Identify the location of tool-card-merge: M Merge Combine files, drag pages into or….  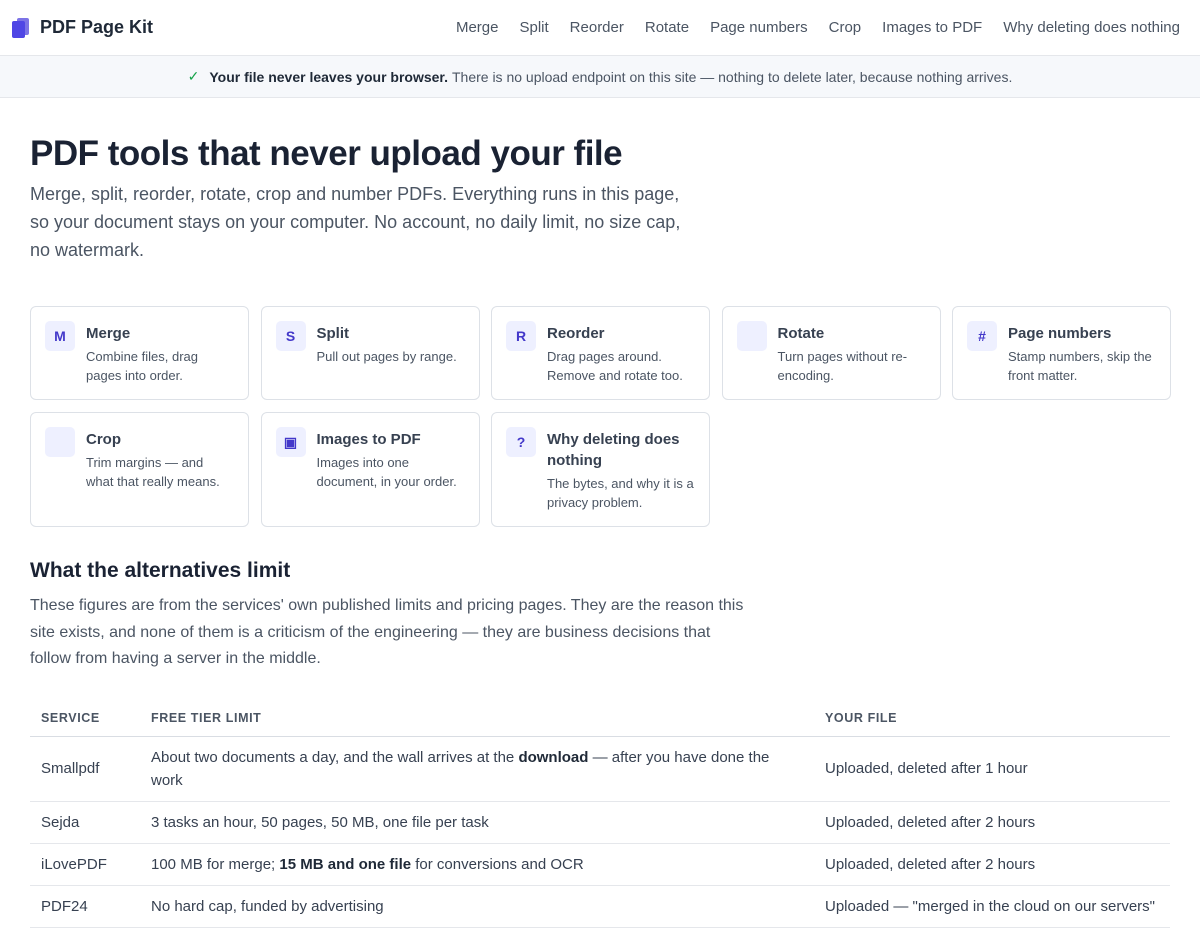
(139, 353).